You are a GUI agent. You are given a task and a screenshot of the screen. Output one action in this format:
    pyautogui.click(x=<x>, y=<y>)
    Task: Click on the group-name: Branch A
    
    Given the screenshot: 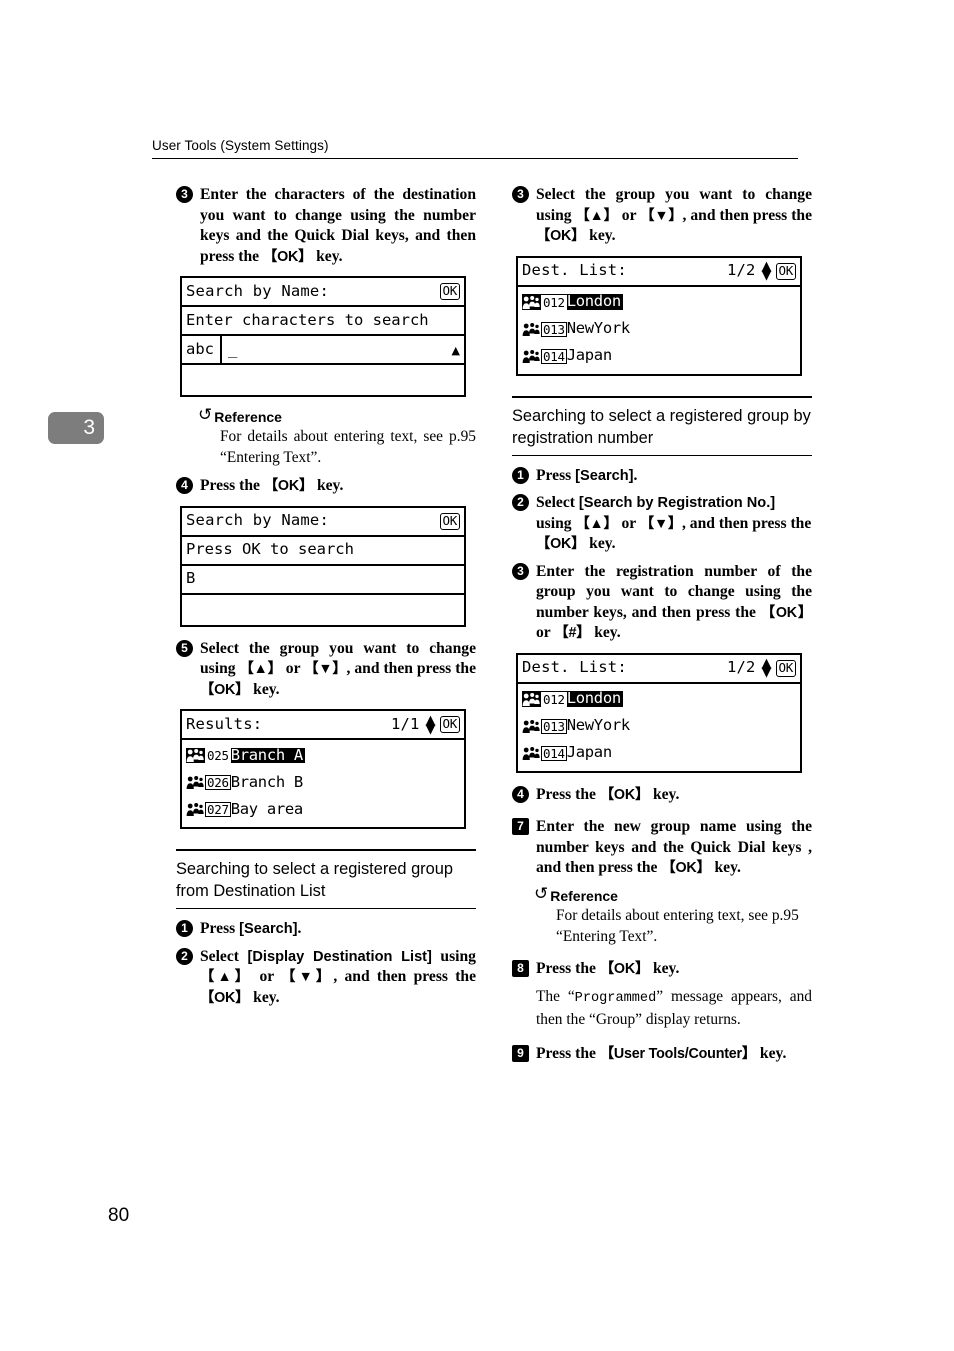 What is the action you would take?
    pyautogui.click(x=267, y=754)
    